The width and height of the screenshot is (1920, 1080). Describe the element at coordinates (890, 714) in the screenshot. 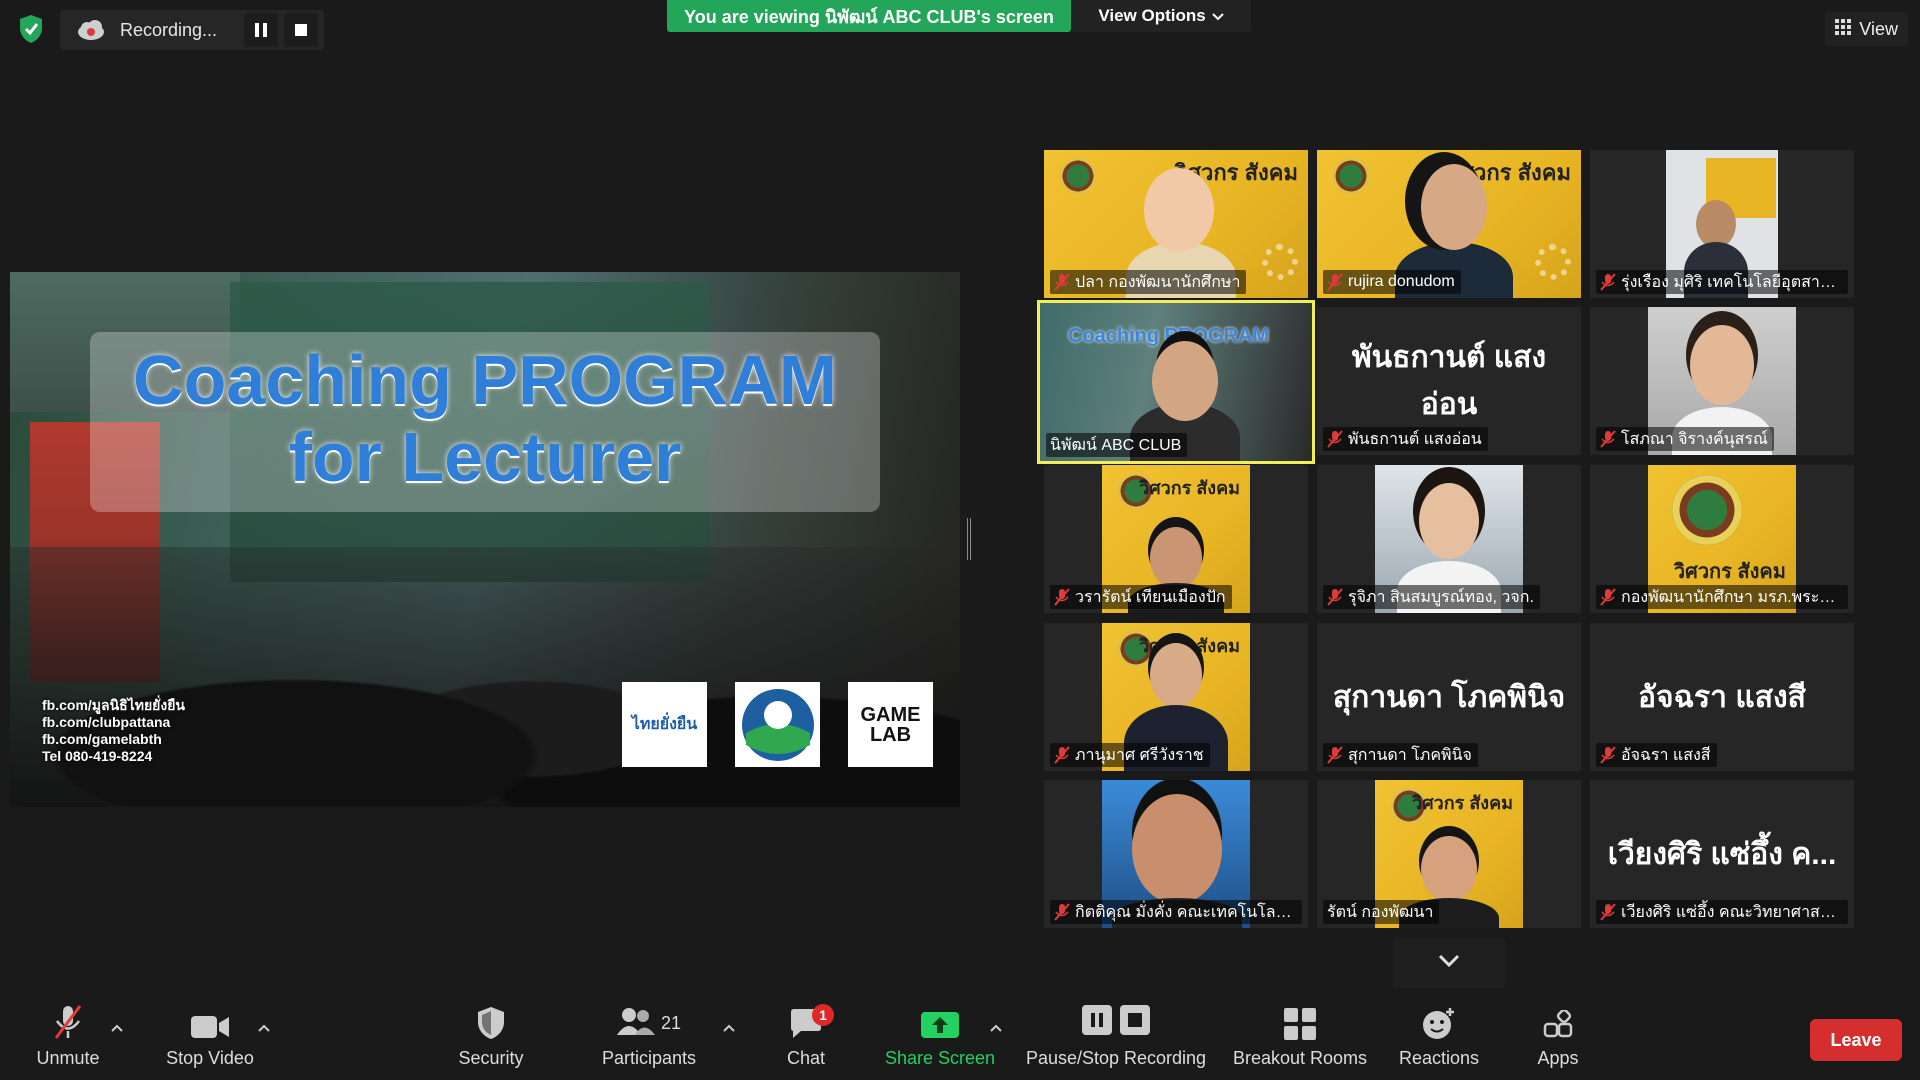

I see `logo-text: GAME` at that location.